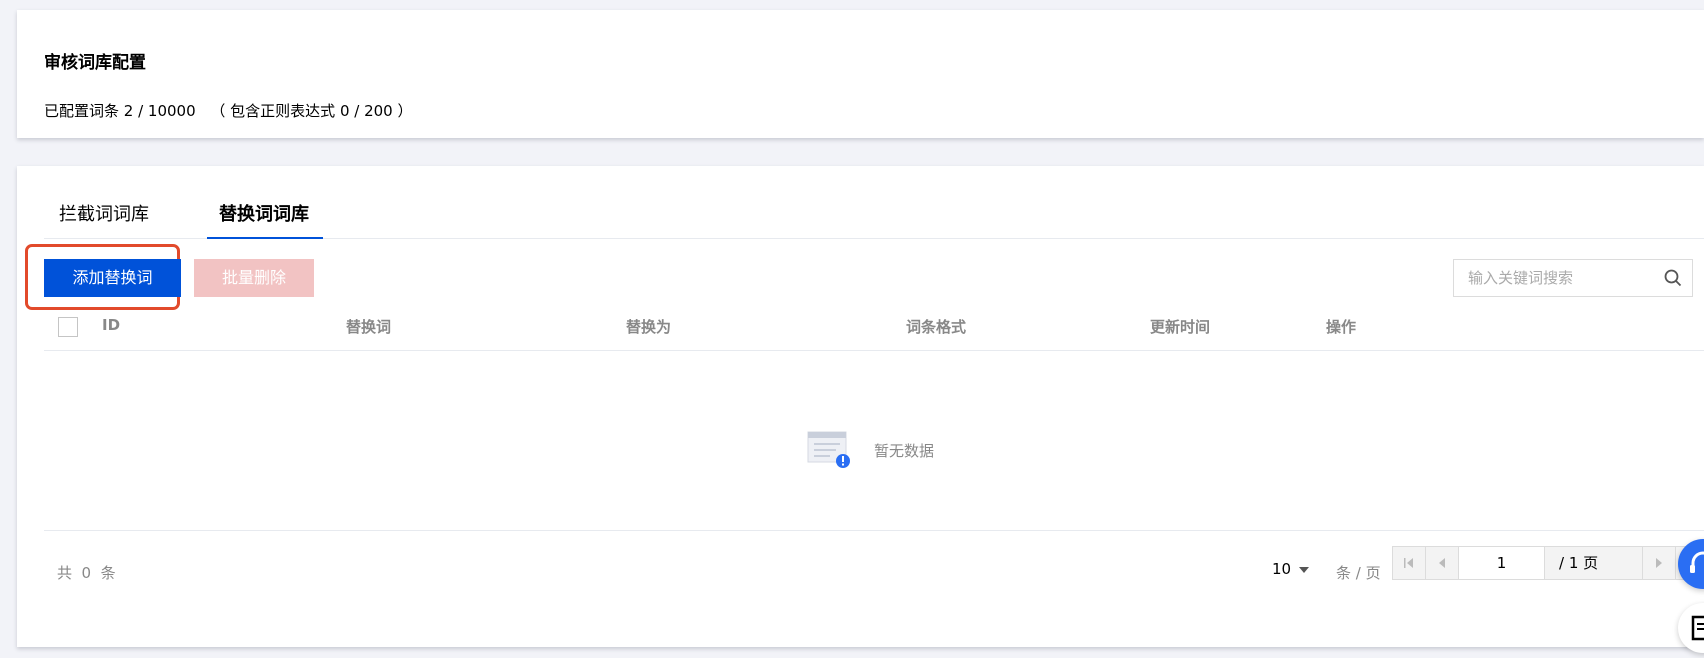 The width and height of the screenshot is (1704, 658). I want to click on prev-page-button, so click(1442, 563).